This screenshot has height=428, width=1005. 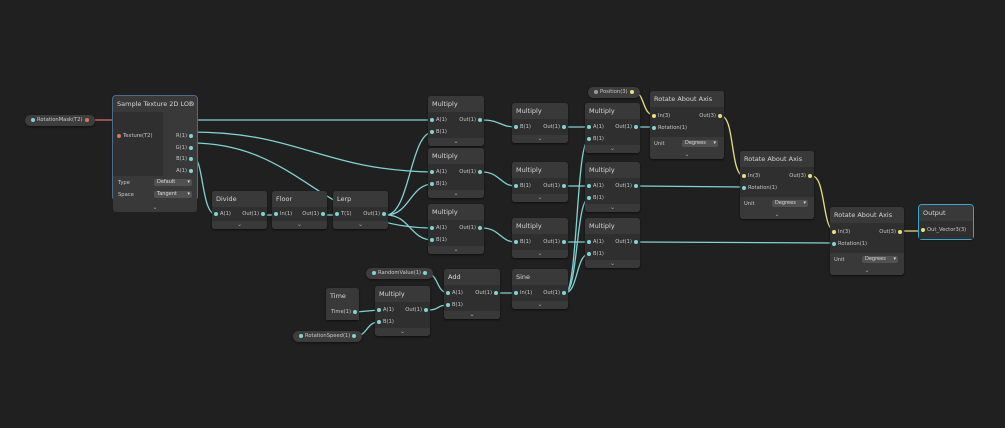 What do you see at coordinates (612, 243) in the screenshot?
I see `node-multiply-9: Multiply A(1) B(1) Out(1) ⌄` at bounding box center [612, 243].